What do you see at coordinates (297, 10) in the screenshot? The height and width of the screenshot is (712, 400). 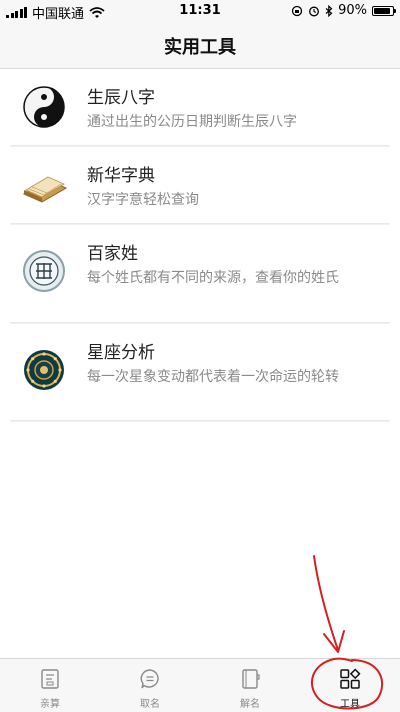 I see `orientation-lock-icon` at bounding box center [297, 10].